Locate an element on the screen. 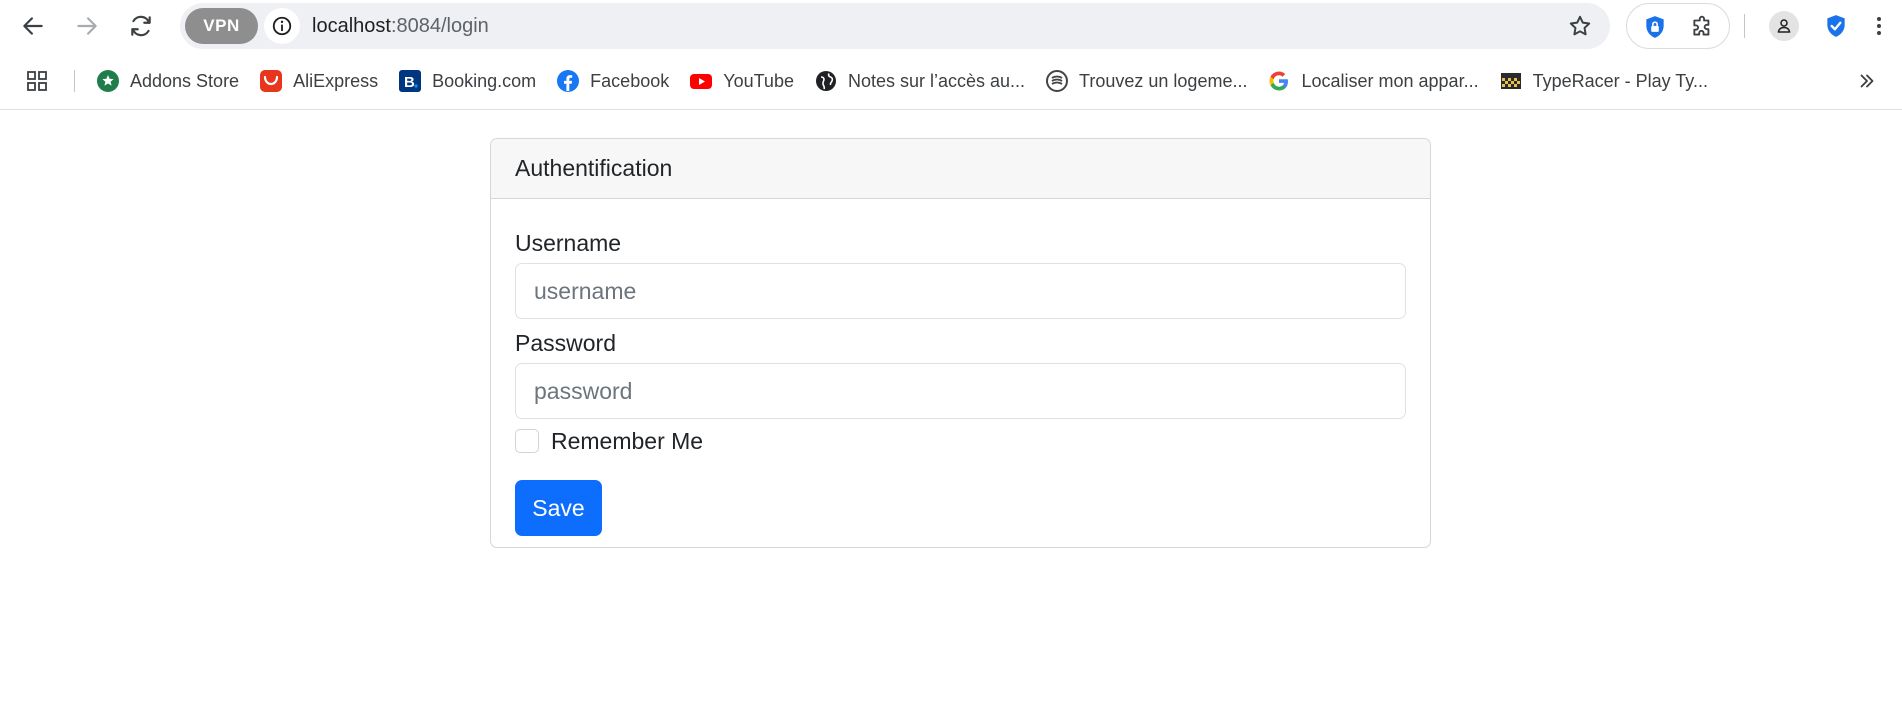  apps-button is located at coordinates (37, 81).